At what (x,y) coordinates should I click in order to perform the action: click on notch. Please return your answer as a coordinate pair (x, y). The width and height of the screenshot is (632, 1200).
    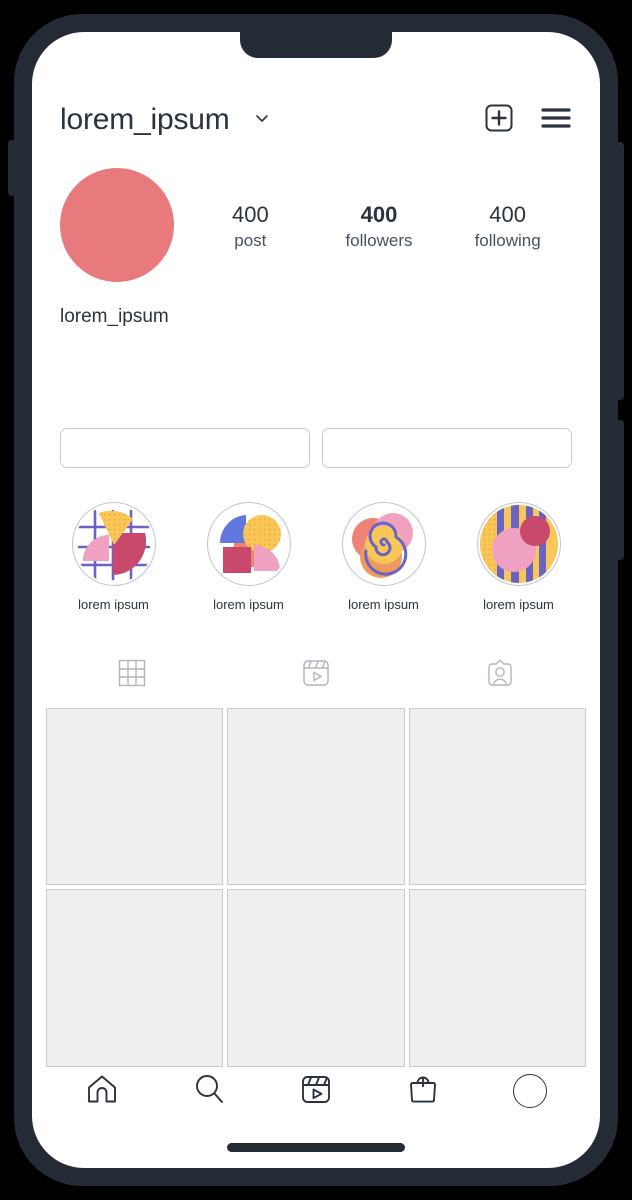
    Looking at the image, I should click on (316, 45).